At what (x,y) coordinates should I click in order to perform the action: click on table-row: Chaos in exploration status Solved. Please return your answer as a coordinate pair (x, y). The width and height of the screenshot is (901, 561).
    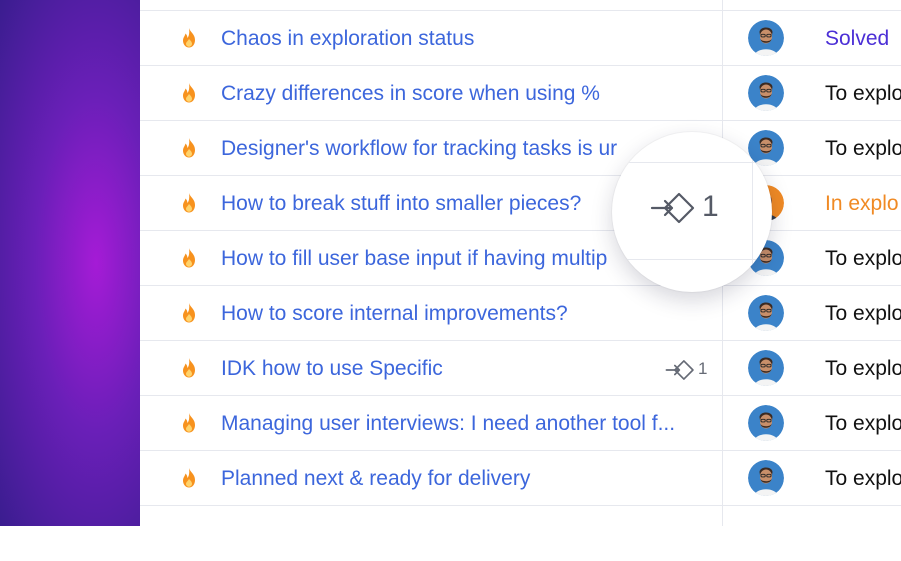
    Looking at the image, I should click on (520, 38).